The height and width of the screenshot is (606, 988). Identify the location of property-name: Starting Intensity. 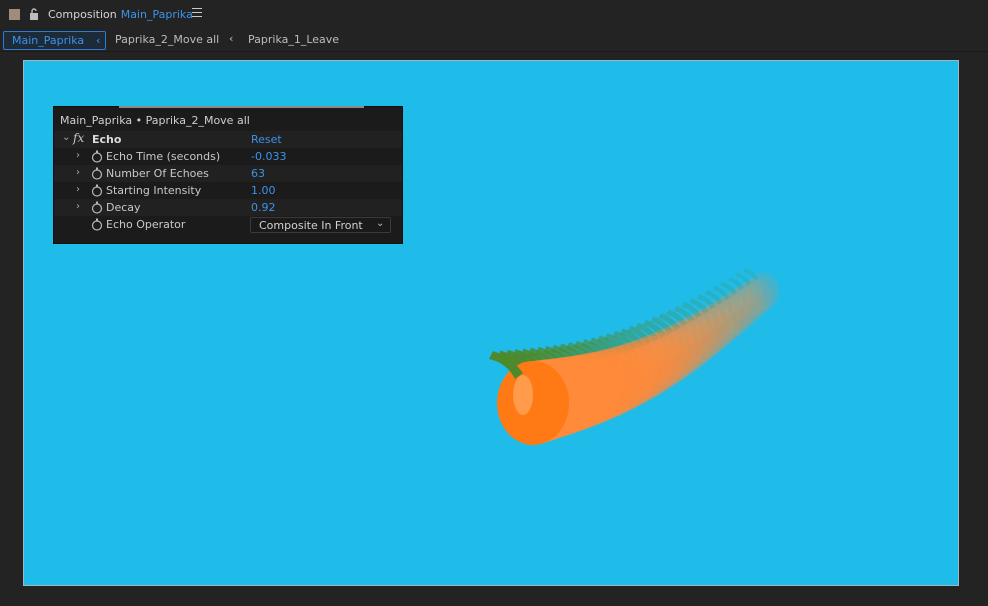
(154, 190).